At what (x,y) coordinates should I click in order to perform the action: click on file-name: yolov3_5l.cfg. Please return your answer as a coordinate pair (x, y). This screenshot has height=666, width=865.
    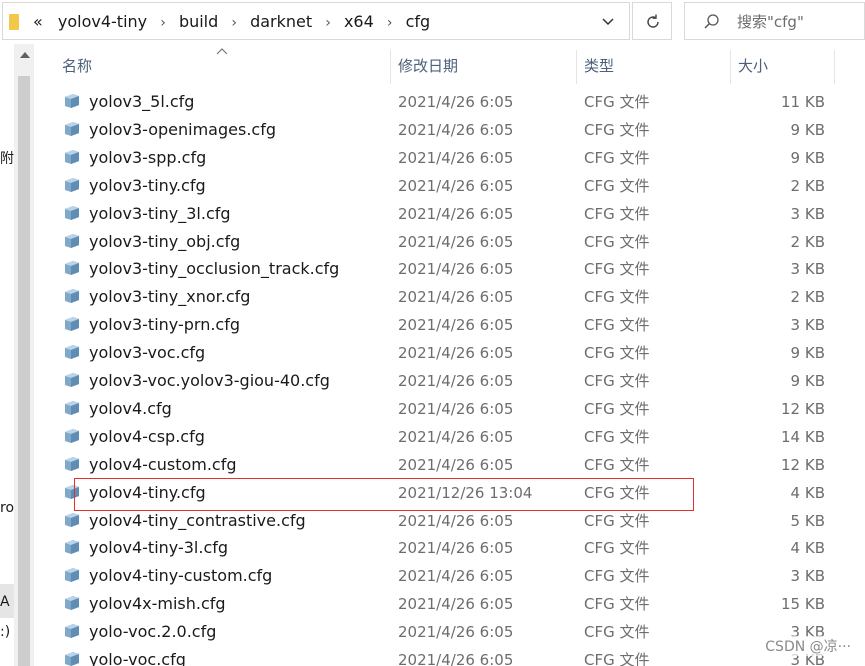
    Looking at the image, I should click on (141, 102).